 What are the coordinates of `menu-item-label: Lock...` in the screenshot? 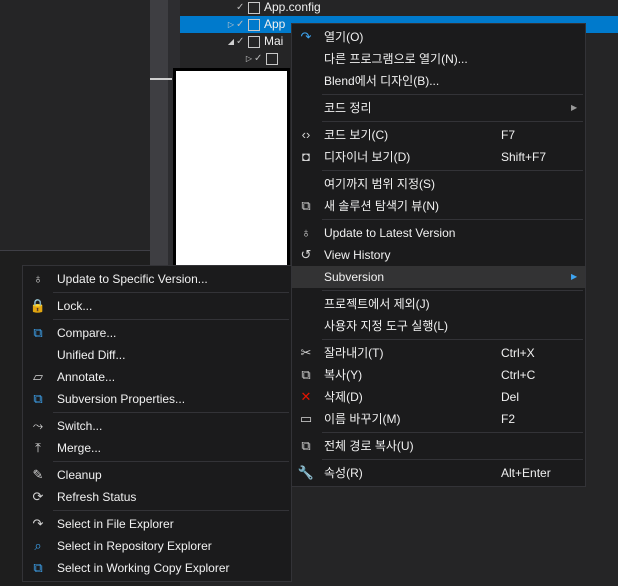 It's located at (75, 306).